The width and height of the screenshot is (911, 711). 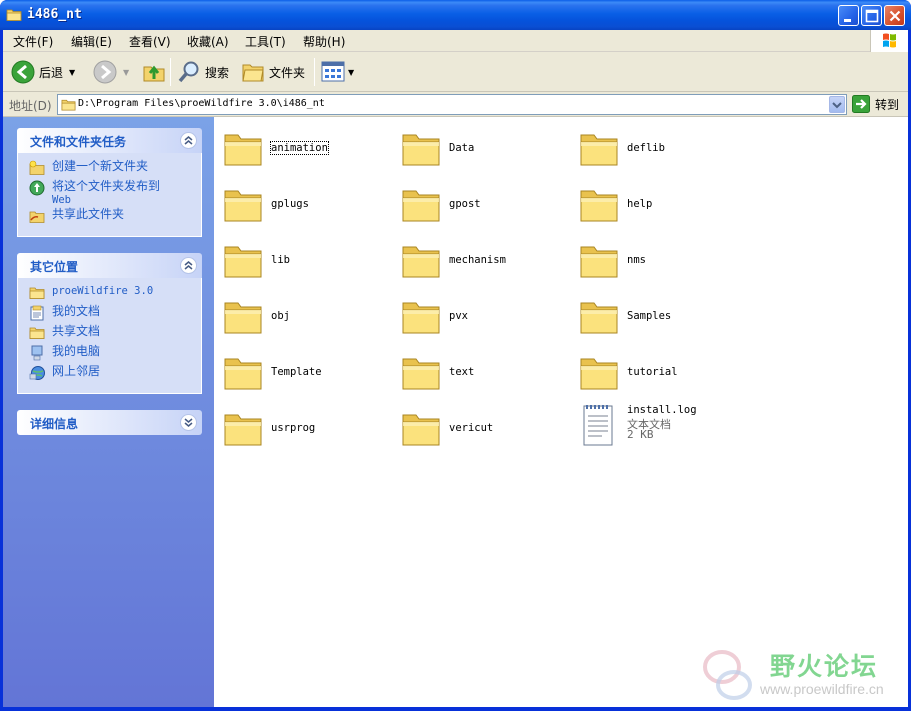 I want to click on folder-item: animation, so click(x=299, y=146).